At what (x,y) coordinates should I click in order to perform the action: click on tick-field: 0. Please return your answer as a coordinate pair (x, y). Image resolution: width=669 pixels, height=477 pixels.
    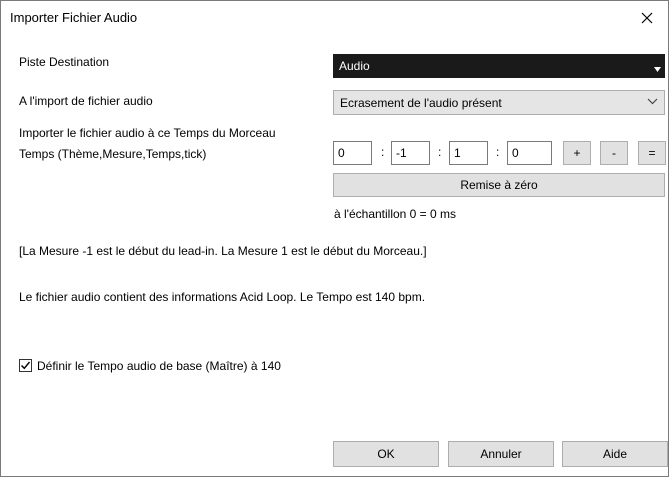
    Looking at the image, I should click on (529, 153).